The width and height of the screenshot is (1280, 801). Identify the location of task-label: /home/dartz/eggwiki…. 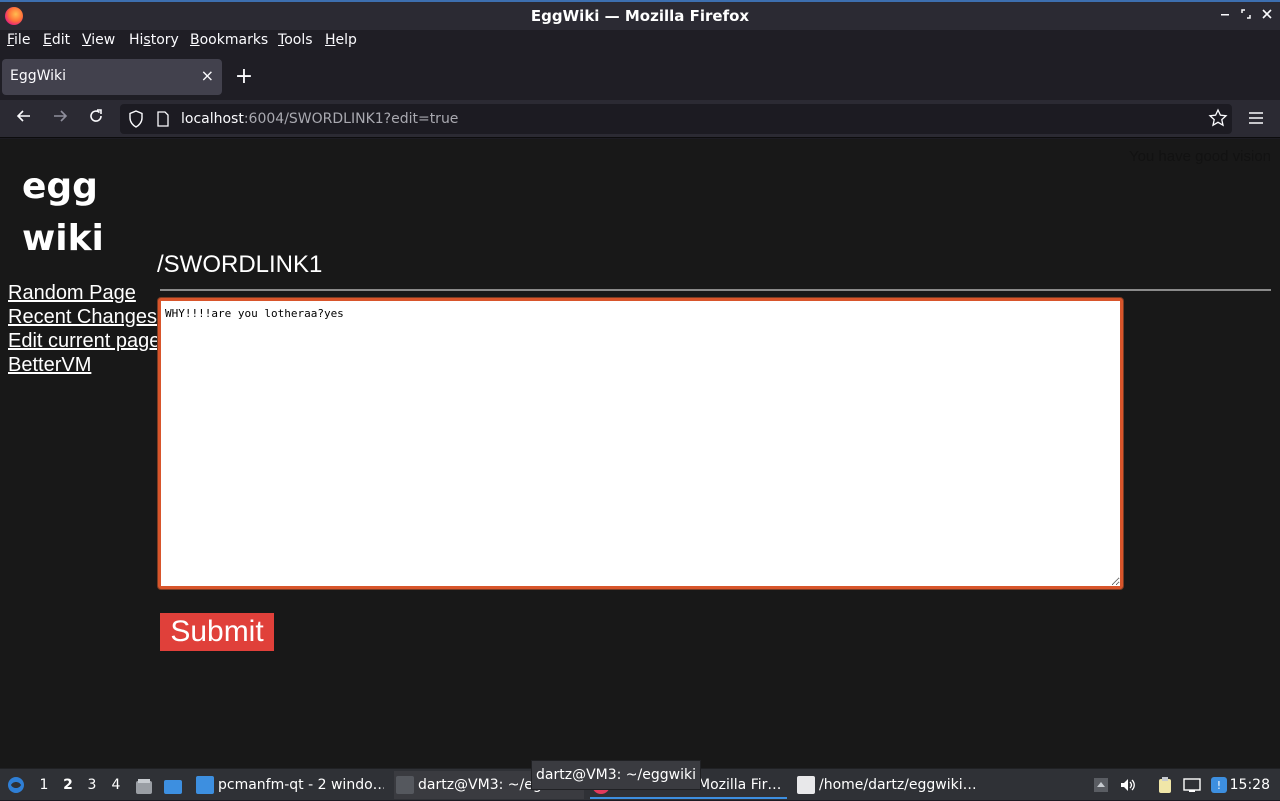
(898, 785).